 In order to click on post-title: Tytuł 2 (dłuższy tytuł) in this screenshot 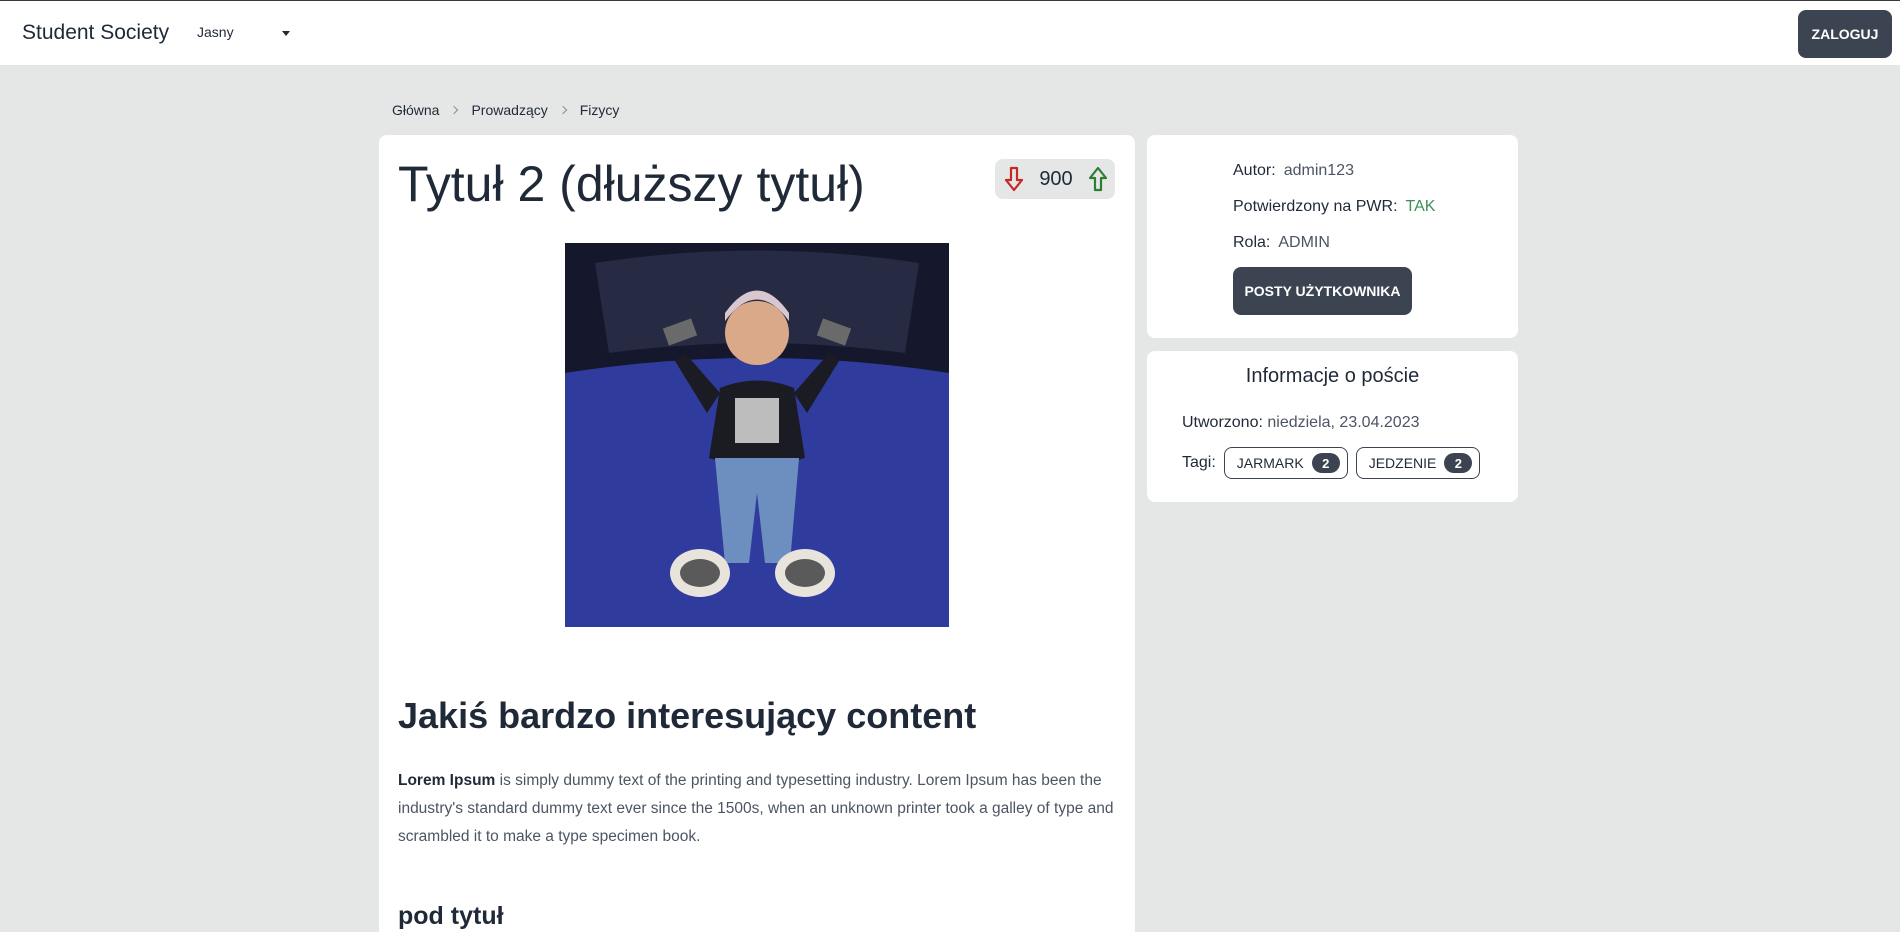, I will do `click(631, 184)`.